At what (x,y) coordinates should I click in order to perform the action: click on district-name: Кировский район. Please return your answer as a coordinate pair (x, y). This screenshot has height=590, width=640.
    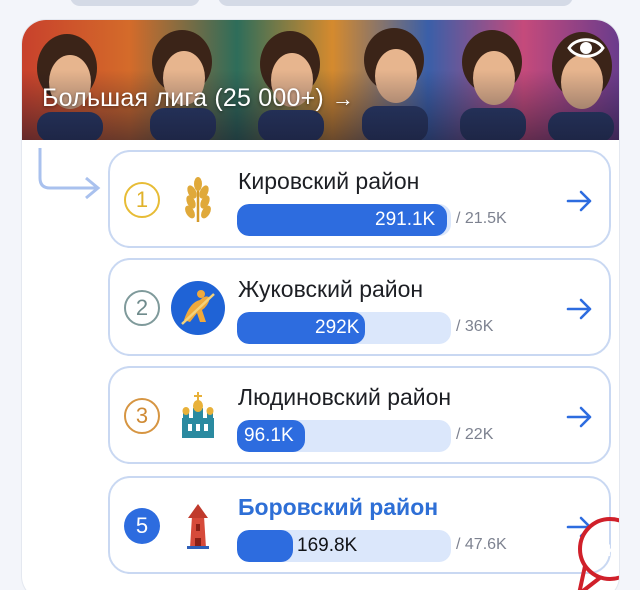
    Looking at the image, I should click on (329, 181).